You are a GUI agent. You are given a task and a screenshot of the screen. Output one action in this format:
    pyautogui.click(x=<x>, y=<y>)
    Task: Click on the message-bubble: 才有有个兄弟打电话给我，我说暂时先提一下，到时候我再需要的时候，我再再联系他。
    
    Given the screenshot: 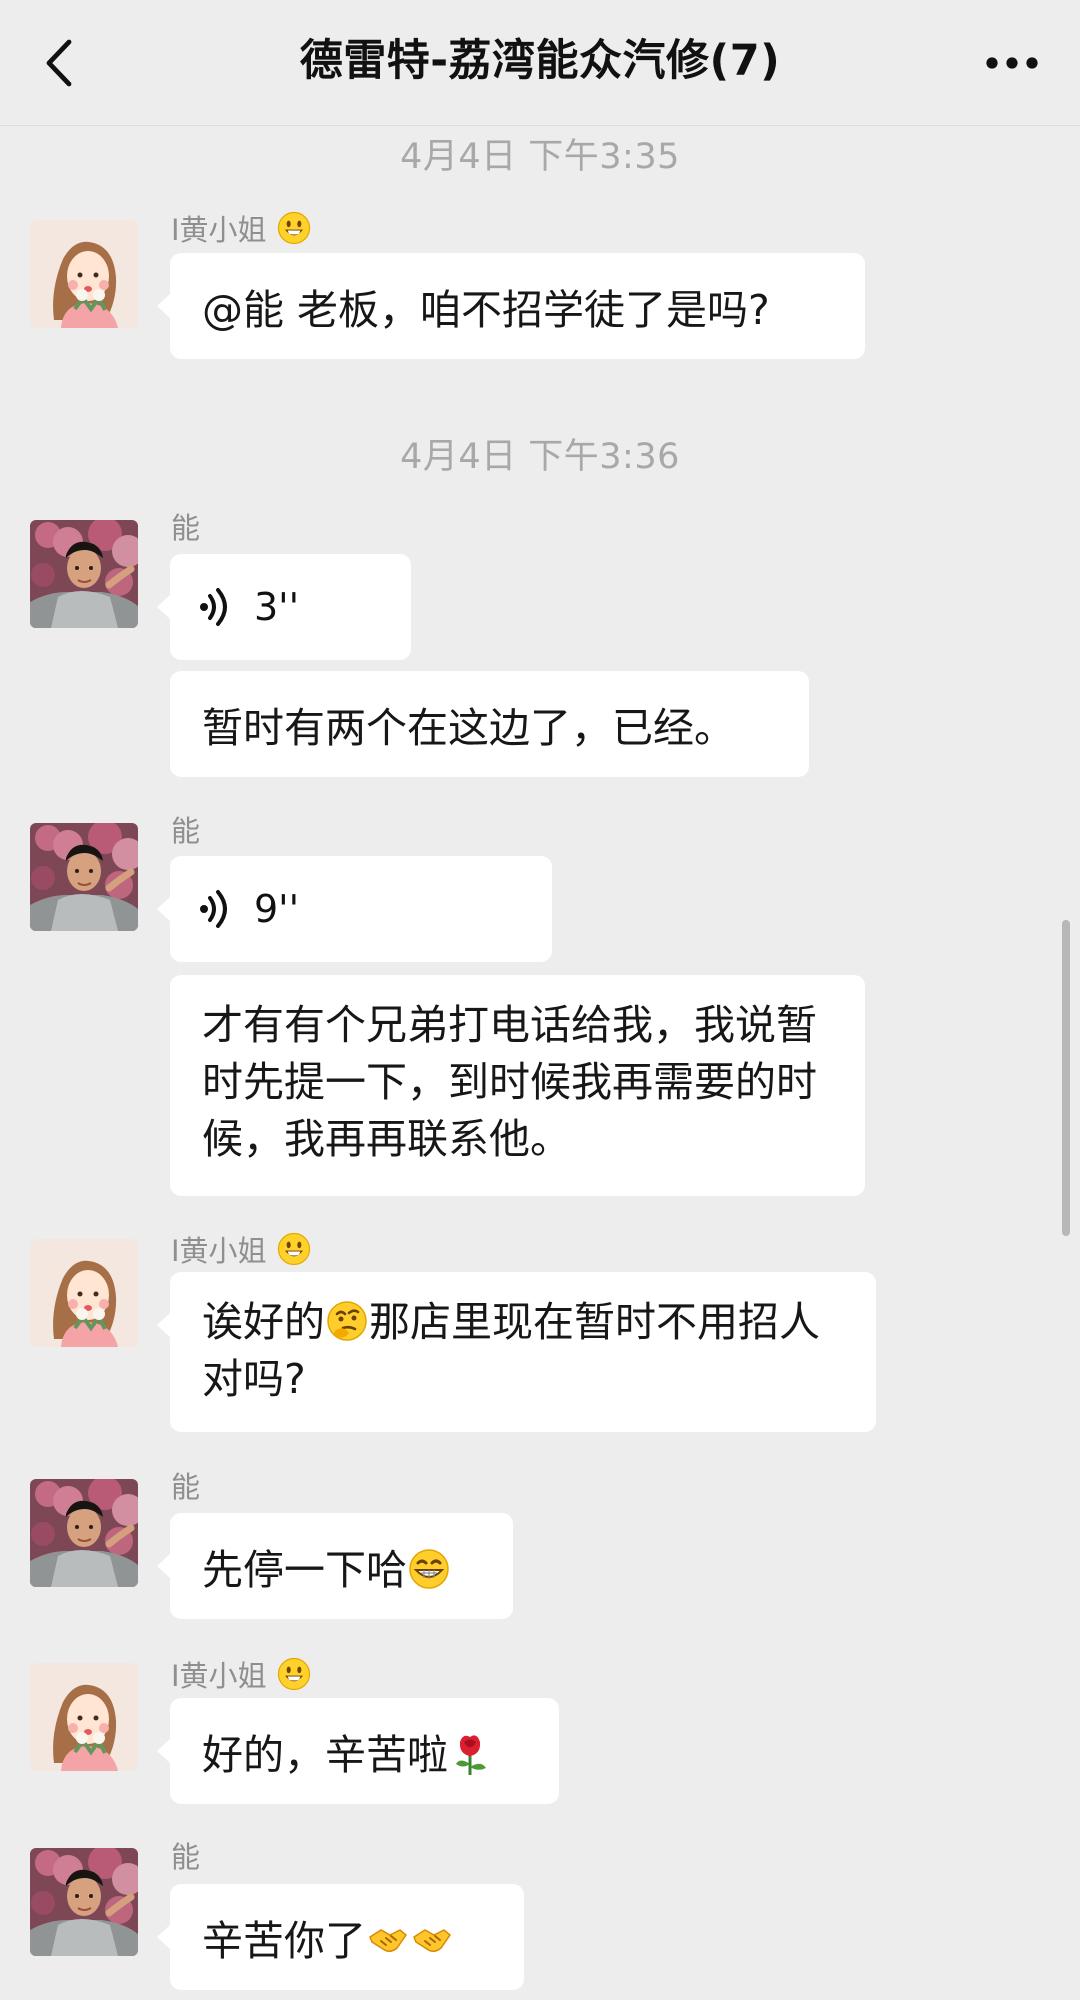 What is the action you would take?
    pyautogui.click(x=517, y=1085)
    